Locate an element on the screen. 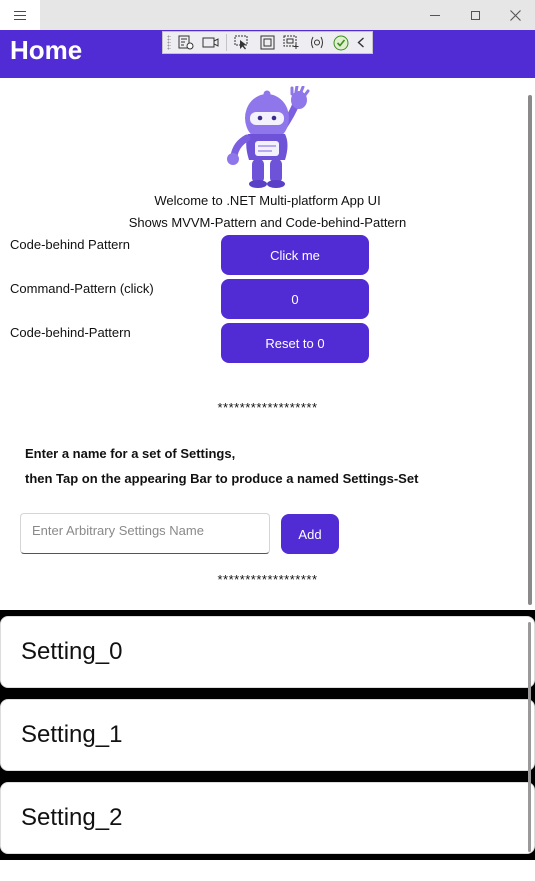 The height and width of the screenshot is (881, 535). command-pattern-label: Command-Pattern (click) is located at coordinates (82, 288).